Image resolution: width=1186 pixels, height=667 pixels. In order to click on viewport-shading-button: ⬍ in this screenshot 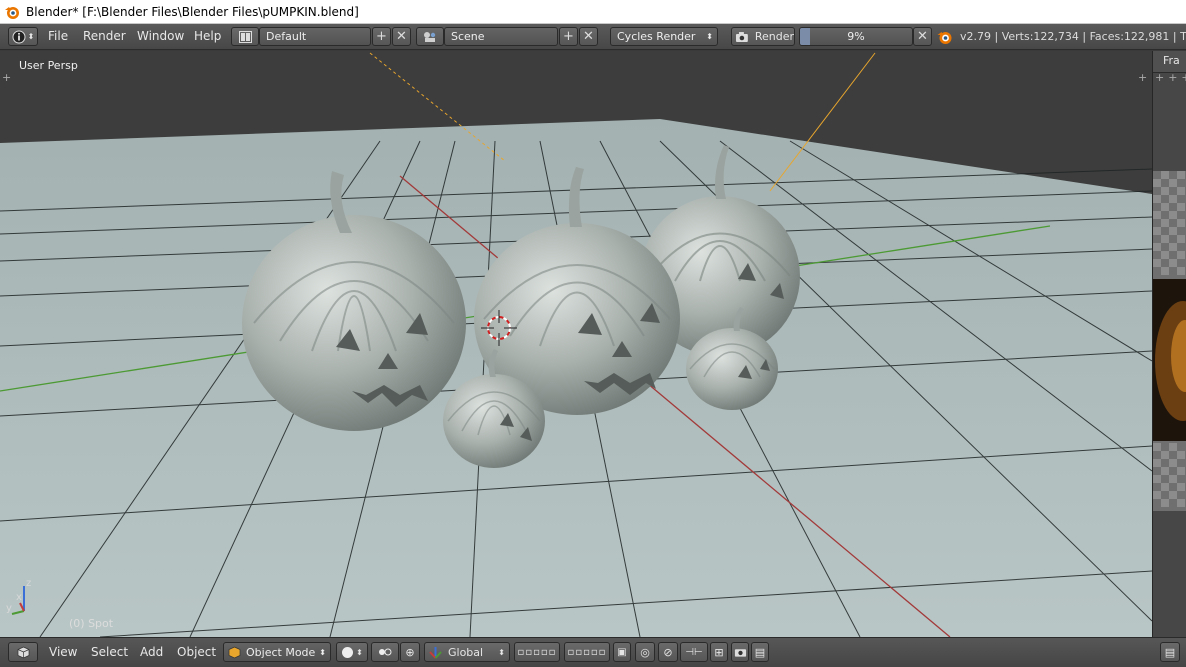, I will do `click(352, 652)`.